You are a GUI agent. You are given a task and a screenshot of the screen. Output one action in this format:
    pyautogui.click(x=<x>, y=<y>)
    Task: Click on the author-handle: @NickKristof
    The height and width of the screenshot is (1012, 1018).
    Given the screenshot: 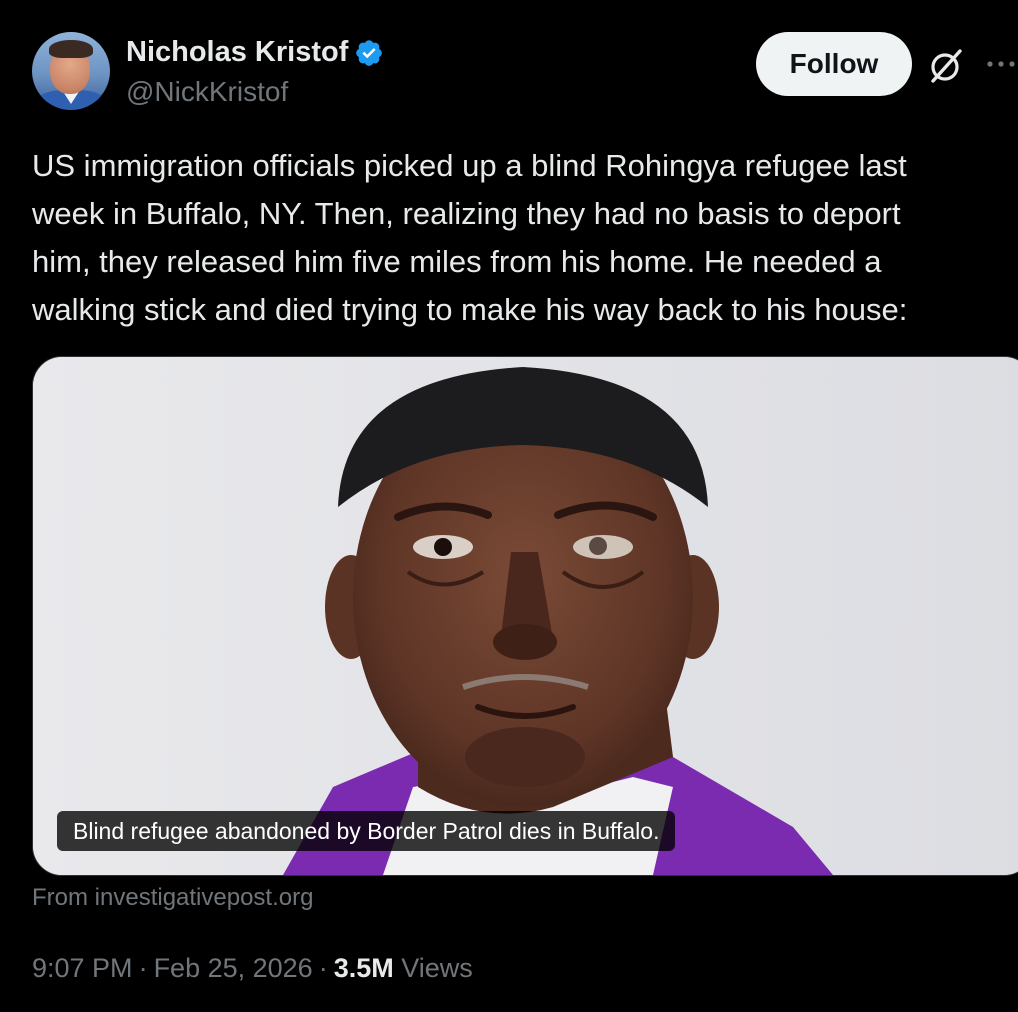 What is the action you would take?
    pyautogui.click(x=207, y=92)
    